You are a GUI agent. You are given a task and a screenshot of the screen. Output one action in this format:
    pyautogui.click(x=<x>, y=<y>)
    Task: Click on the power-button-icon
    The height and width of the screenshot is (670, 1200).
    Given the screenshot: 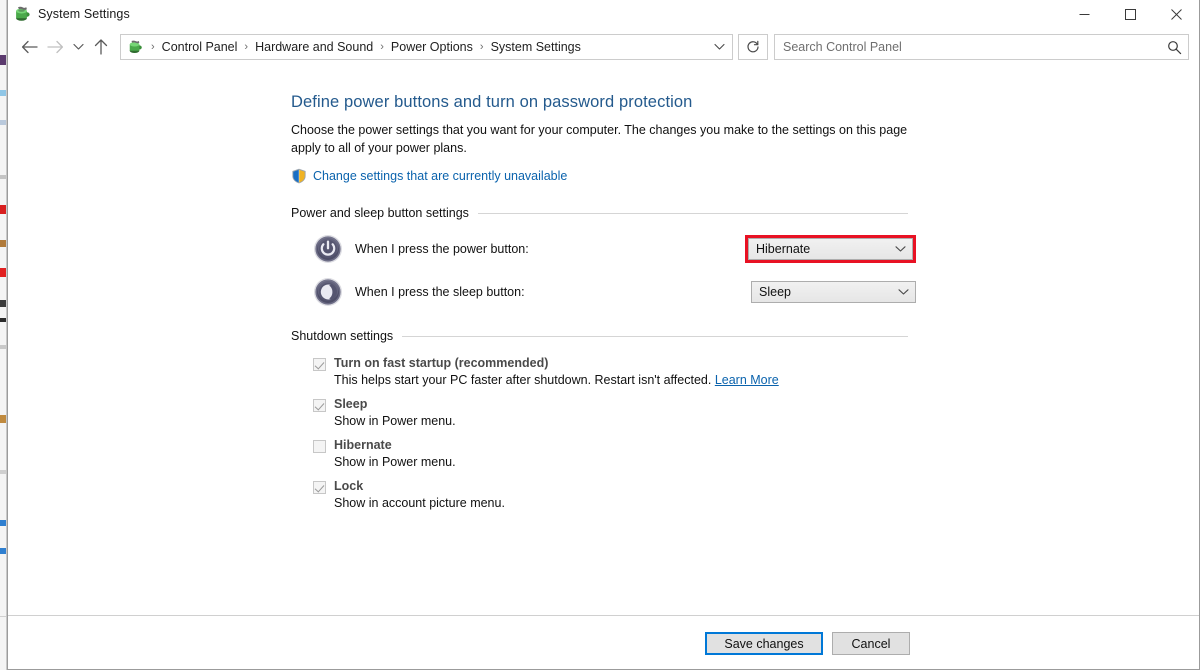 What is the action you would take?
    pyautogui.click(x=328, y=249)
    